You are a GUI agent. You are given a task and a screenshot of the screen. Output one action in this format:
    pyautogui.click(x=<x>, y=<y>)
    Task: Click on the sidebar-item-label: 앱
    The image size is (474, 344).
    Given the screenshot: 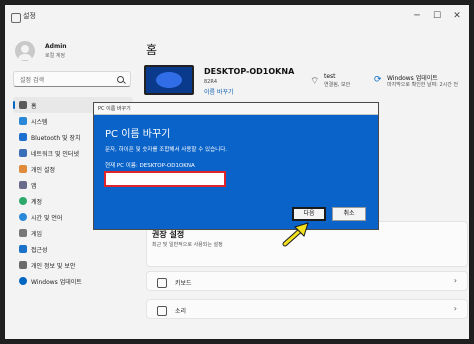 What is the action you would take?
    pyautogui.click(x=34, y=186)
    